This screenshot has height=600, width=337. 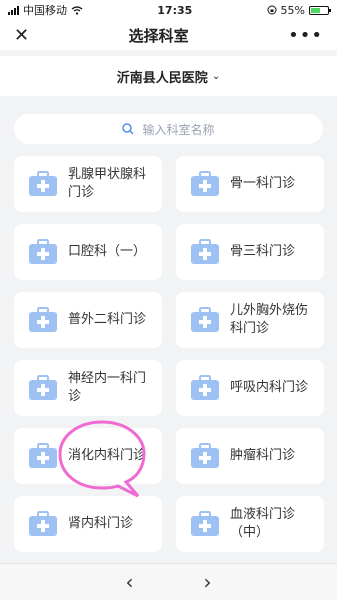 I want to click on chevron-left-icon: ‹, so click(x=130, y=582).